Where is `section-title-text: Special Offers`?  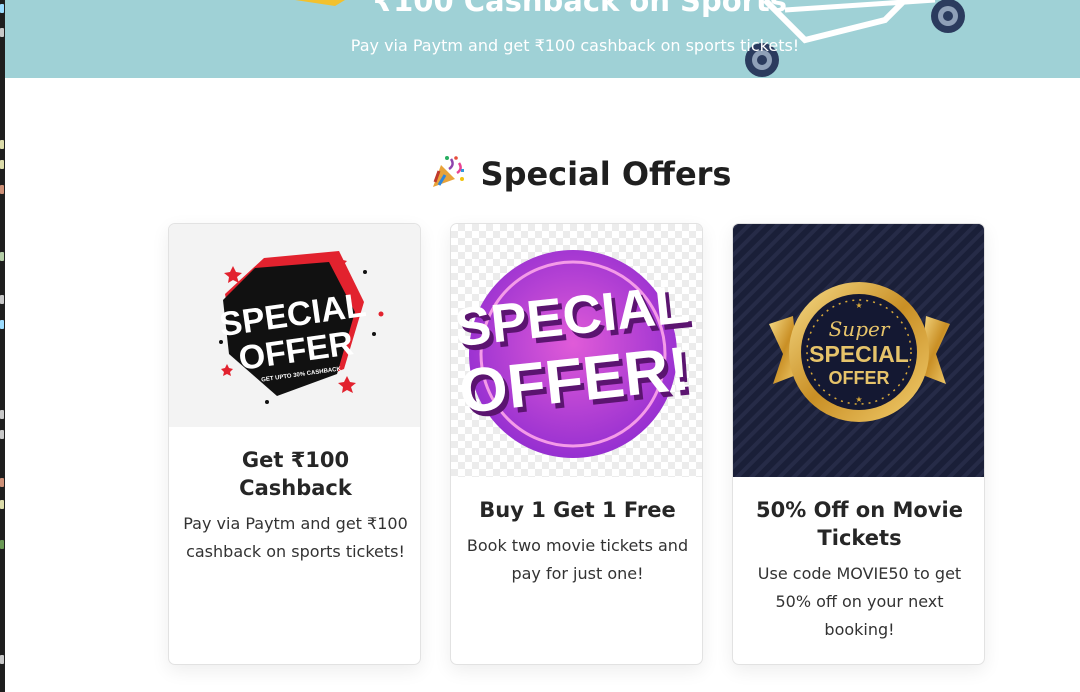
section-title-text: Special Offers is located at coordinates (606, 174).